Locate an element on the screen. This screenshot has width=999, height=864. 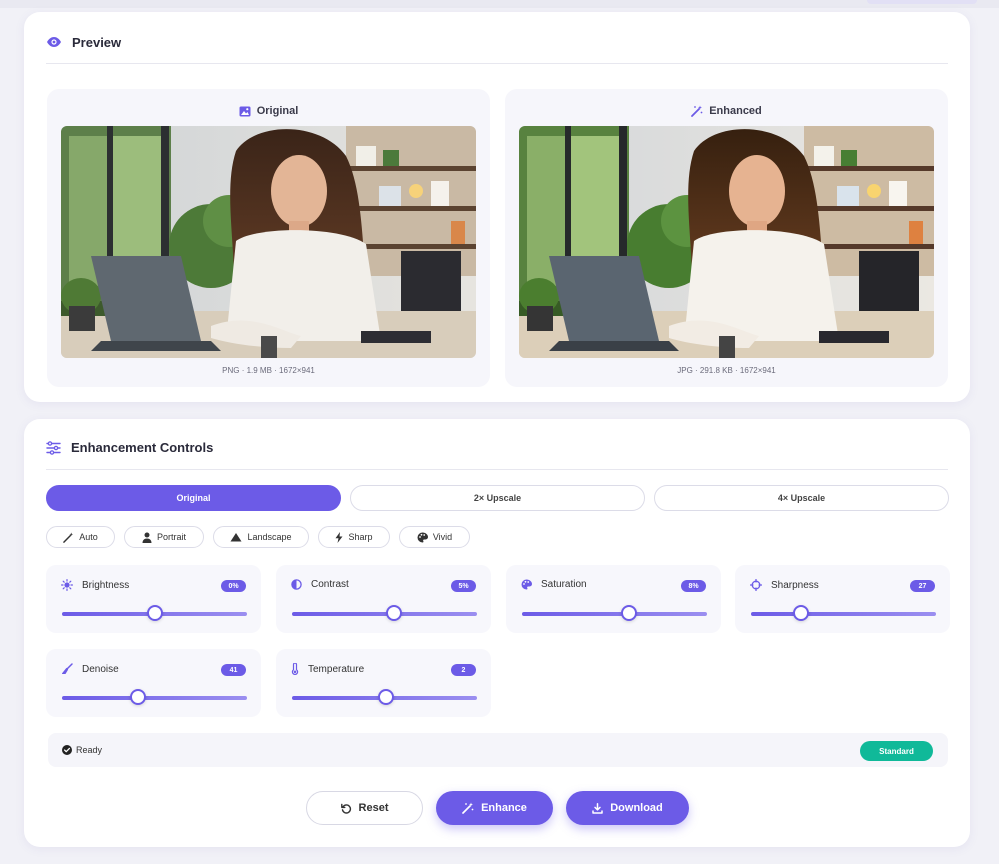
download-icon is located at coordinates (597, 808).